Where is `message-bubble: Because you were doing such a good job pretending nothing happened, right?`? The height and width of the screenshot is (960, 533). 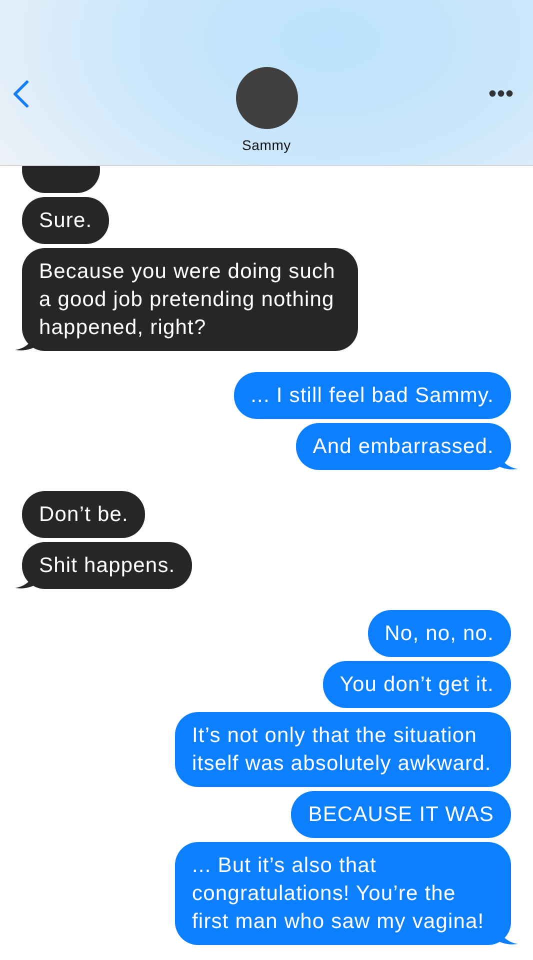 message-bubble: Because you were doing such a good job pretending nothing happened, right? is located at coordinates (190, 299).